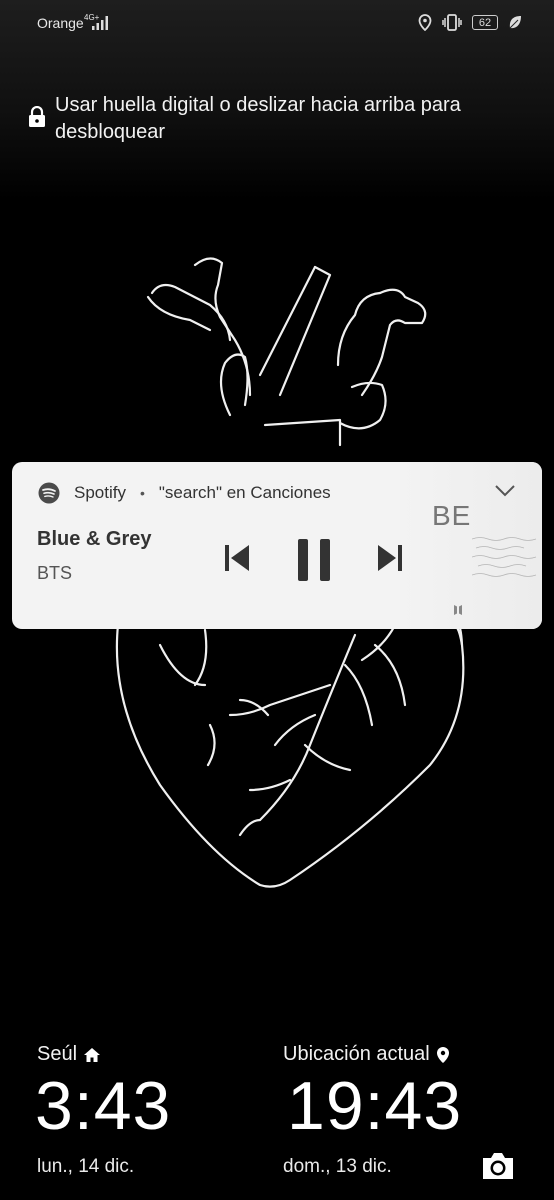  I want to click on leaf-icon, so click(515, 22).